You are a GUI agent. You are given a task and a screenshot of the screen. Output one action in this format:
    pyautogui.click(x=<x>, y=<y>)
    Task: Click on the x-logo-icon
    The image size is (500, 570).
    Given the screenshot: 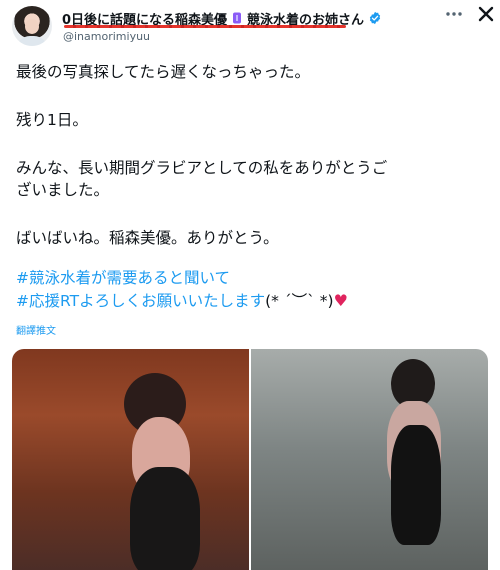 What is the action you would take?
    pyautogui.click(x=486, y=14)
    